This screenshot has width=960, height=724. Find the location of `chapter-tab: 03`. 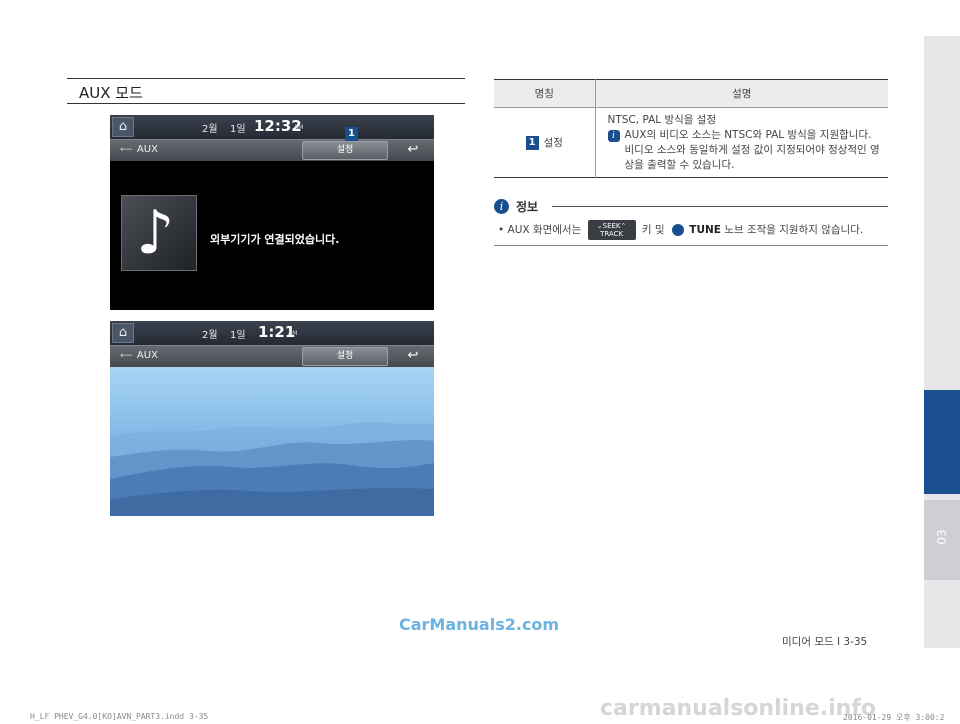

chapter-tab: 03 is located at coordinates (942, 540).